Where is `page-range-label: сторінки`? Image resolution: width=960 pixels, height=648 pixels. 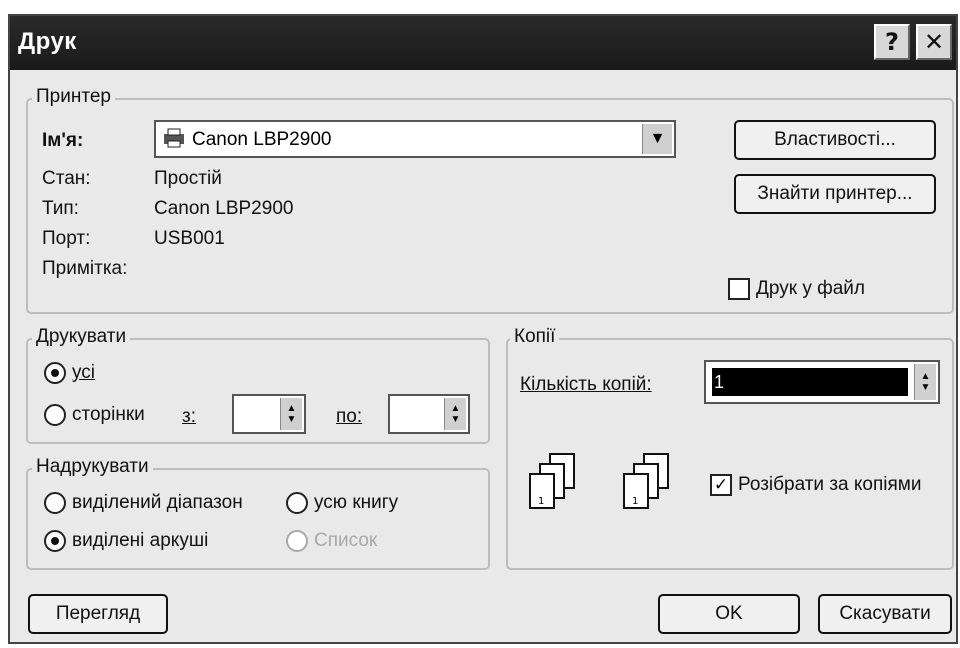 page-range-label: сторінки is located at coordinates (108, 414).